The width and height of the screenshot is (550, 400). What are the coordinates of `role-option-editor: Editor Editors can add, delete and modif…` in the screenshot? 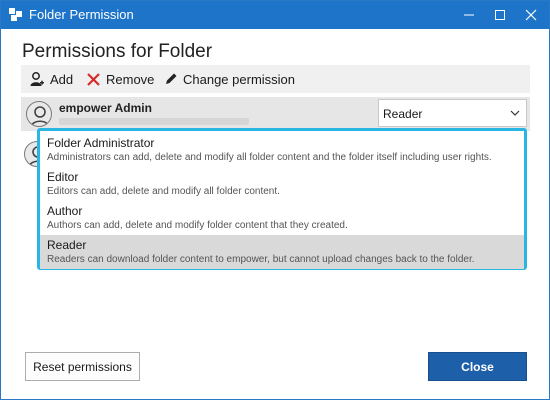 It's located at (282, 184).